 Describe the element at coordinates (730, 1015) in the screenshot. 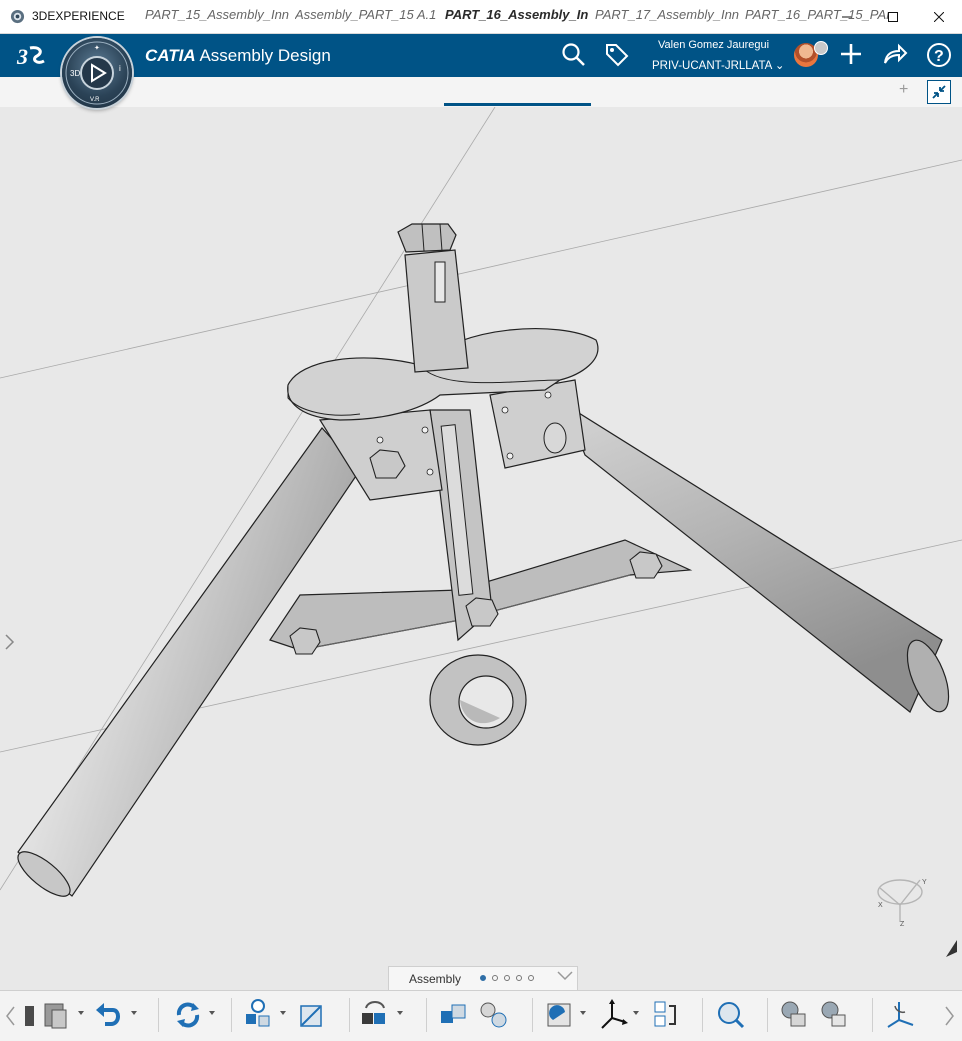

I see `clash-analysis-icon` at that location.